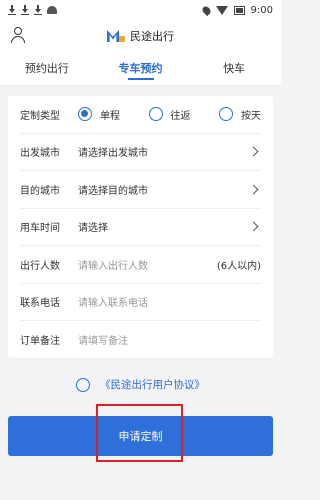 This screenshot has height=500, width=320. What do you see at coordinates (83, 384) in the screenshot?
I see `agreement-checkbox` at bounding box center [83, 384].